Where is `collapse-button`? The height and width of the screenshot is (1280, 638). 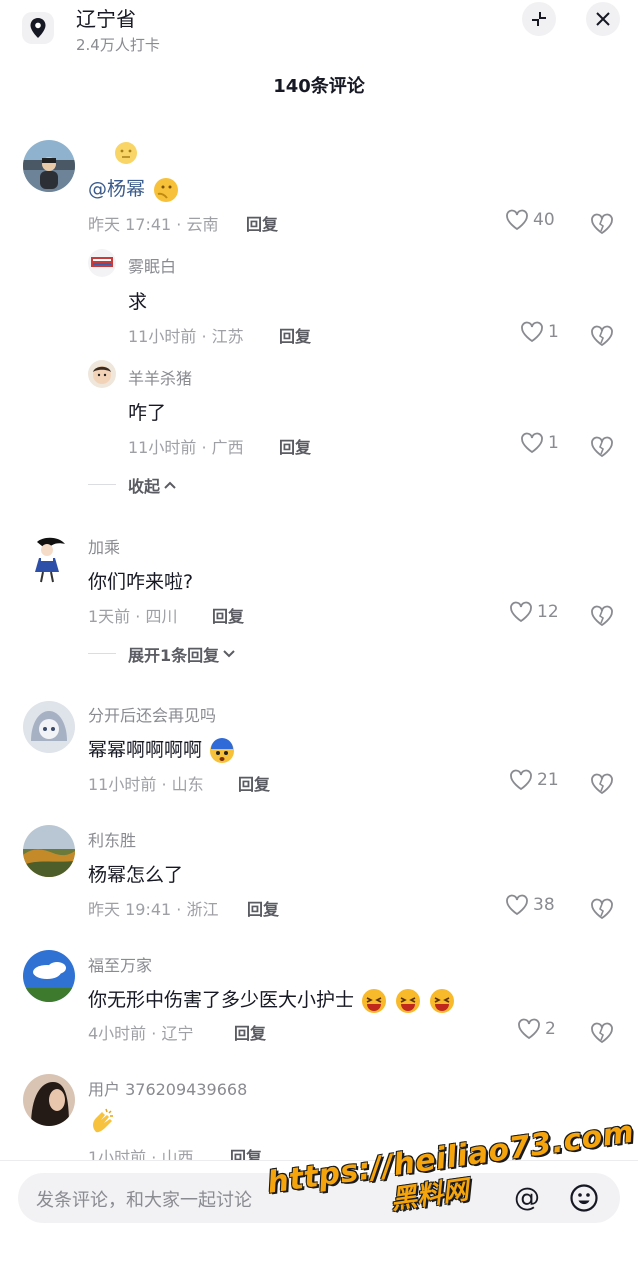
collapse-button is located at coordinates (539, 19).